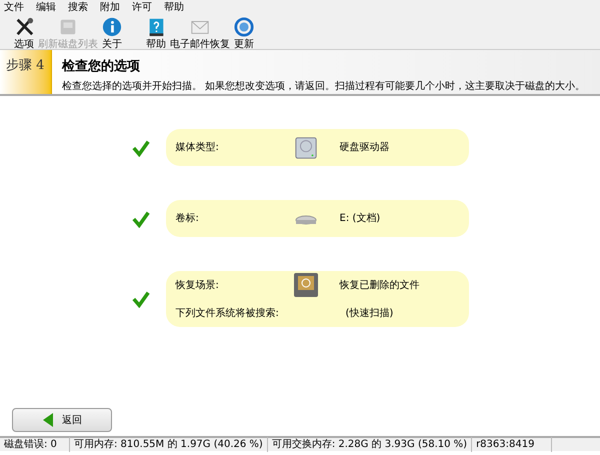  I want to click on menu-item: 搜索, so click(78, 7).